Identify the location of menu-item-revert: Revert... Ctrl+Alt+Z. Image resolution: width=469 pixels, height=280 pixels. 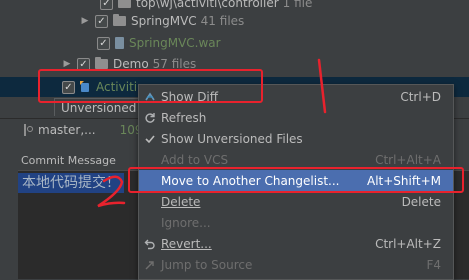
(296, 243).